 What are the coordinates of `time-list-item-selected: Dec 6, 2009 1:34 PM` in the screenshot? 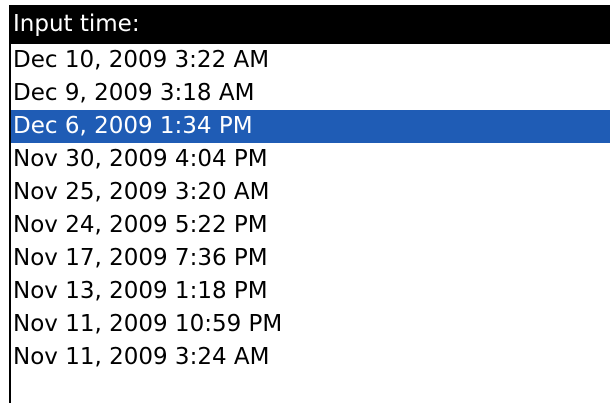 It's located at (310, 126).